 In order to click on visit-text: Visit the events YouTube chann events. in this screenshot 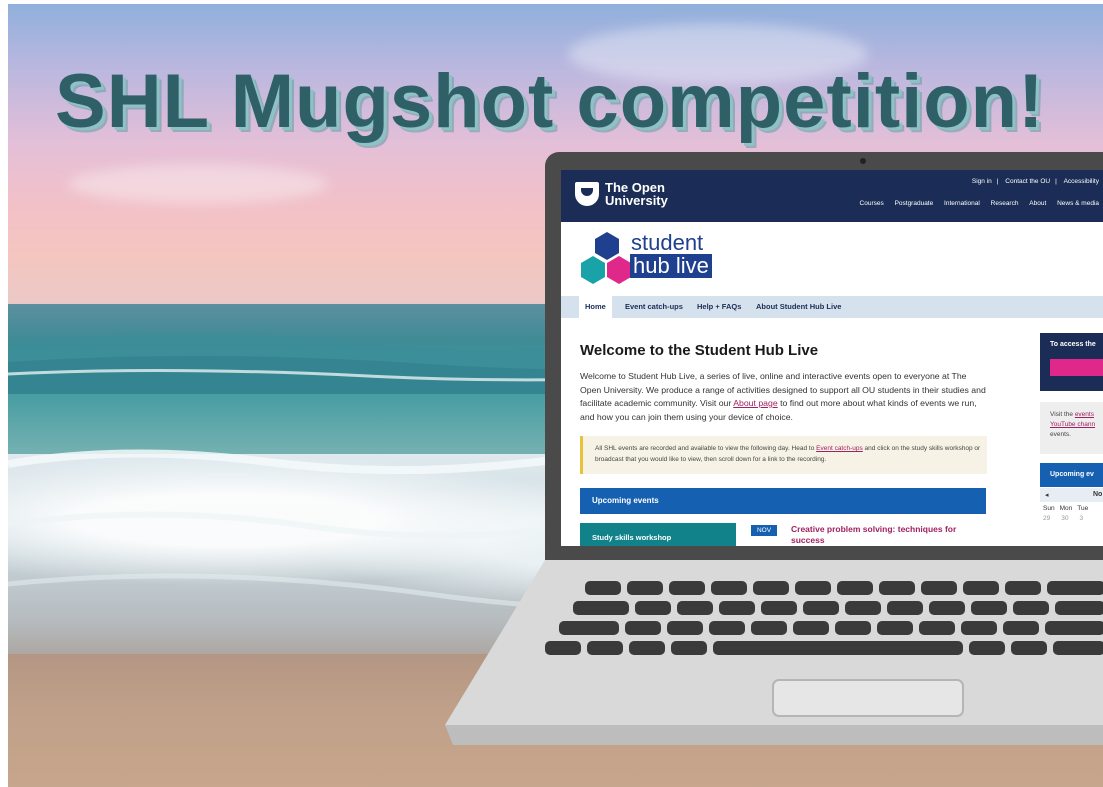, I will do `click(1073, 424)`.